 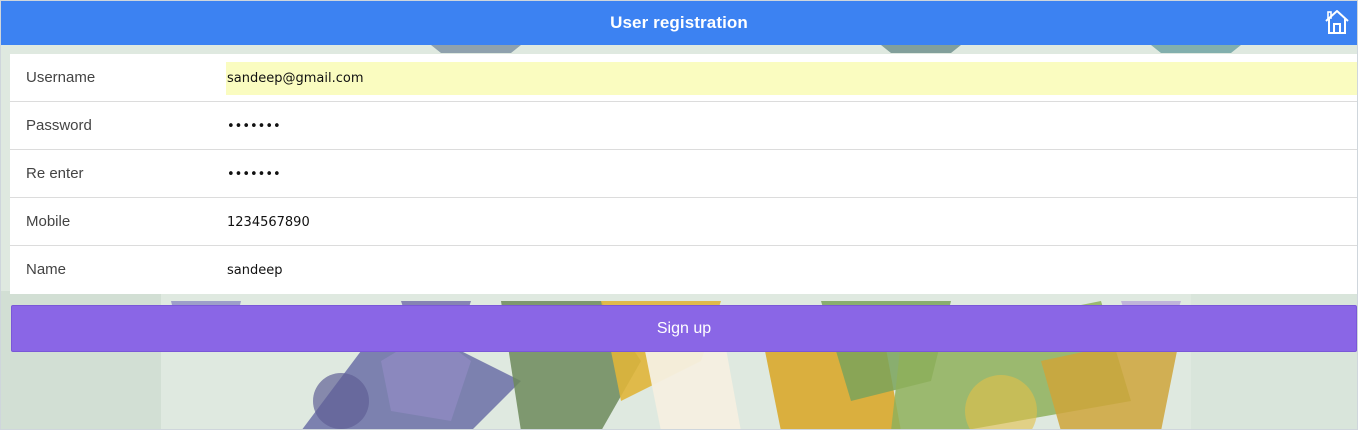 I want to click on home-button, so click(x=1337, y=22).